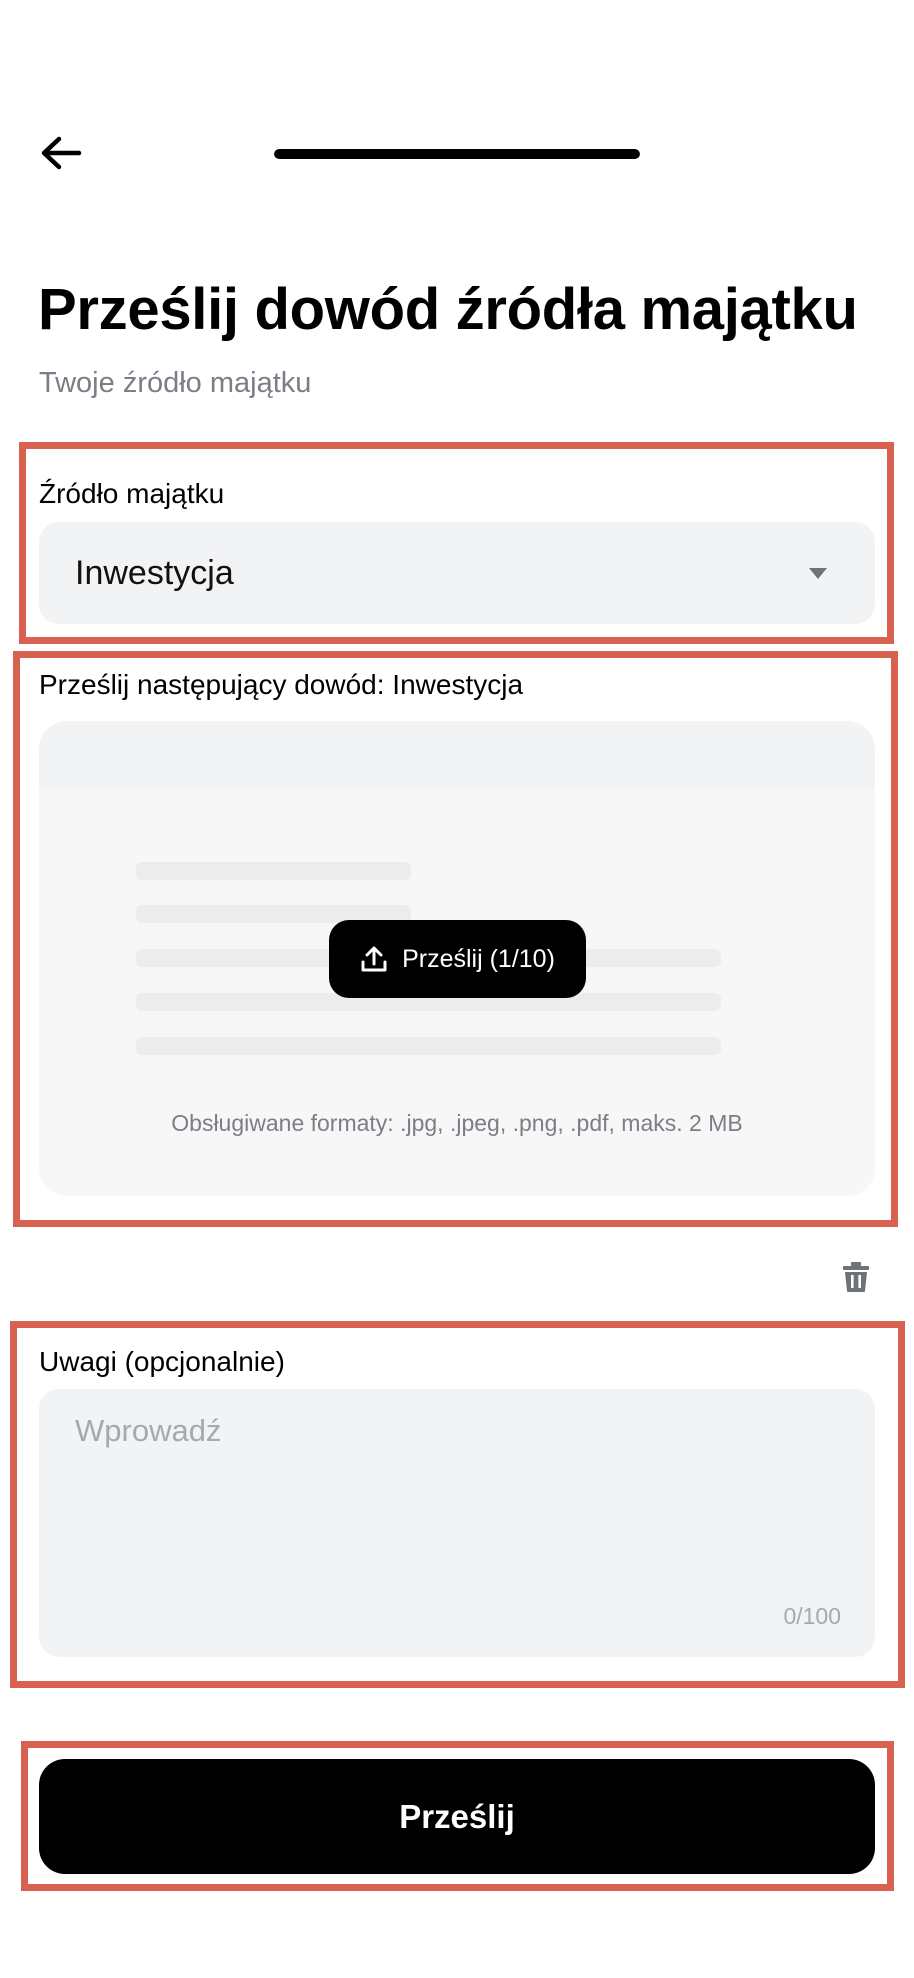  Describe the element at coordinates (154, 573) in the screenshot. I see `wealth-source-selected-value: Inwestycja` at that location.